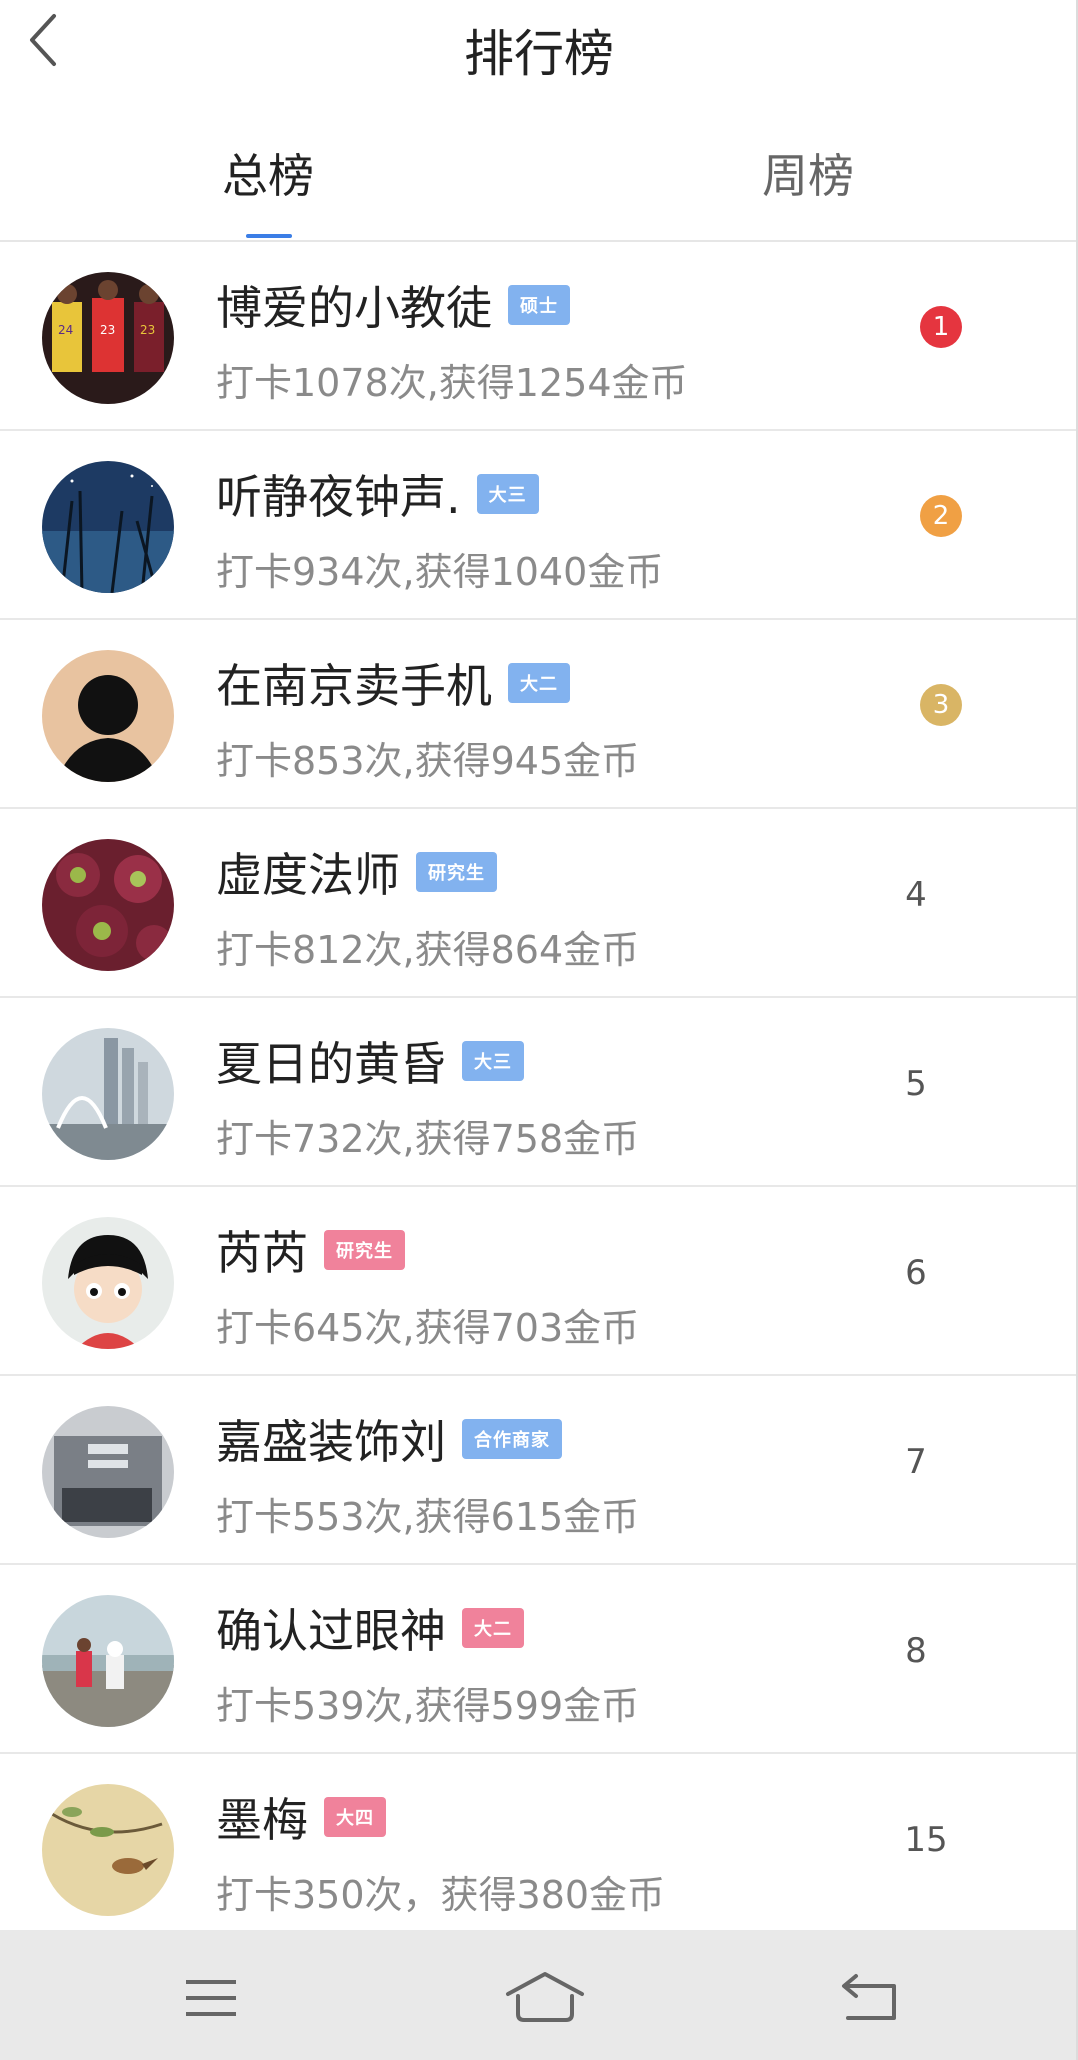 The height and width of the screenshot is (2060, 1078). Describe the element at coordinates (539, 305) in the screenshot. I see `level-badge: 硕士` at that location.